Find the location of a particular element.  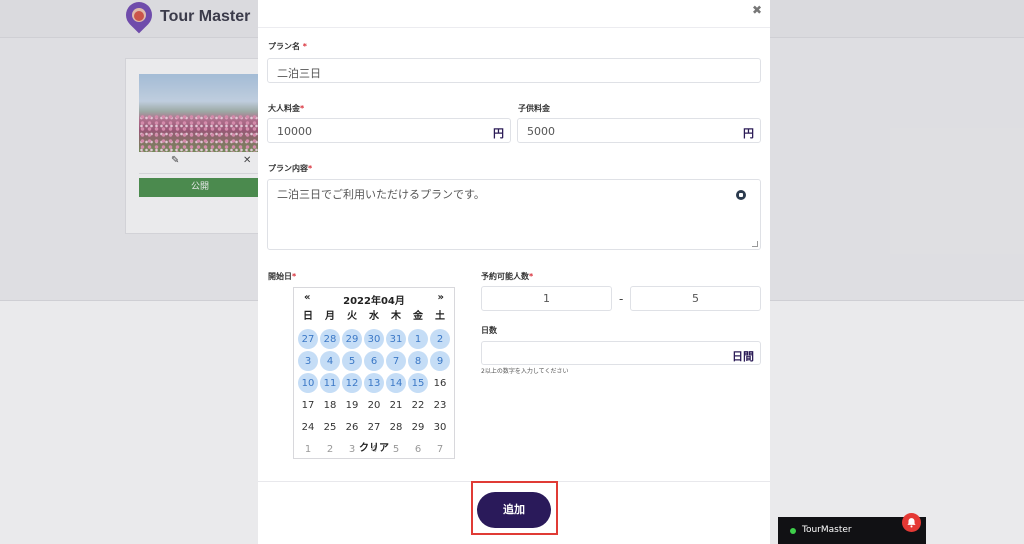

days-label: 日数 is located at coordinates (489, 330).